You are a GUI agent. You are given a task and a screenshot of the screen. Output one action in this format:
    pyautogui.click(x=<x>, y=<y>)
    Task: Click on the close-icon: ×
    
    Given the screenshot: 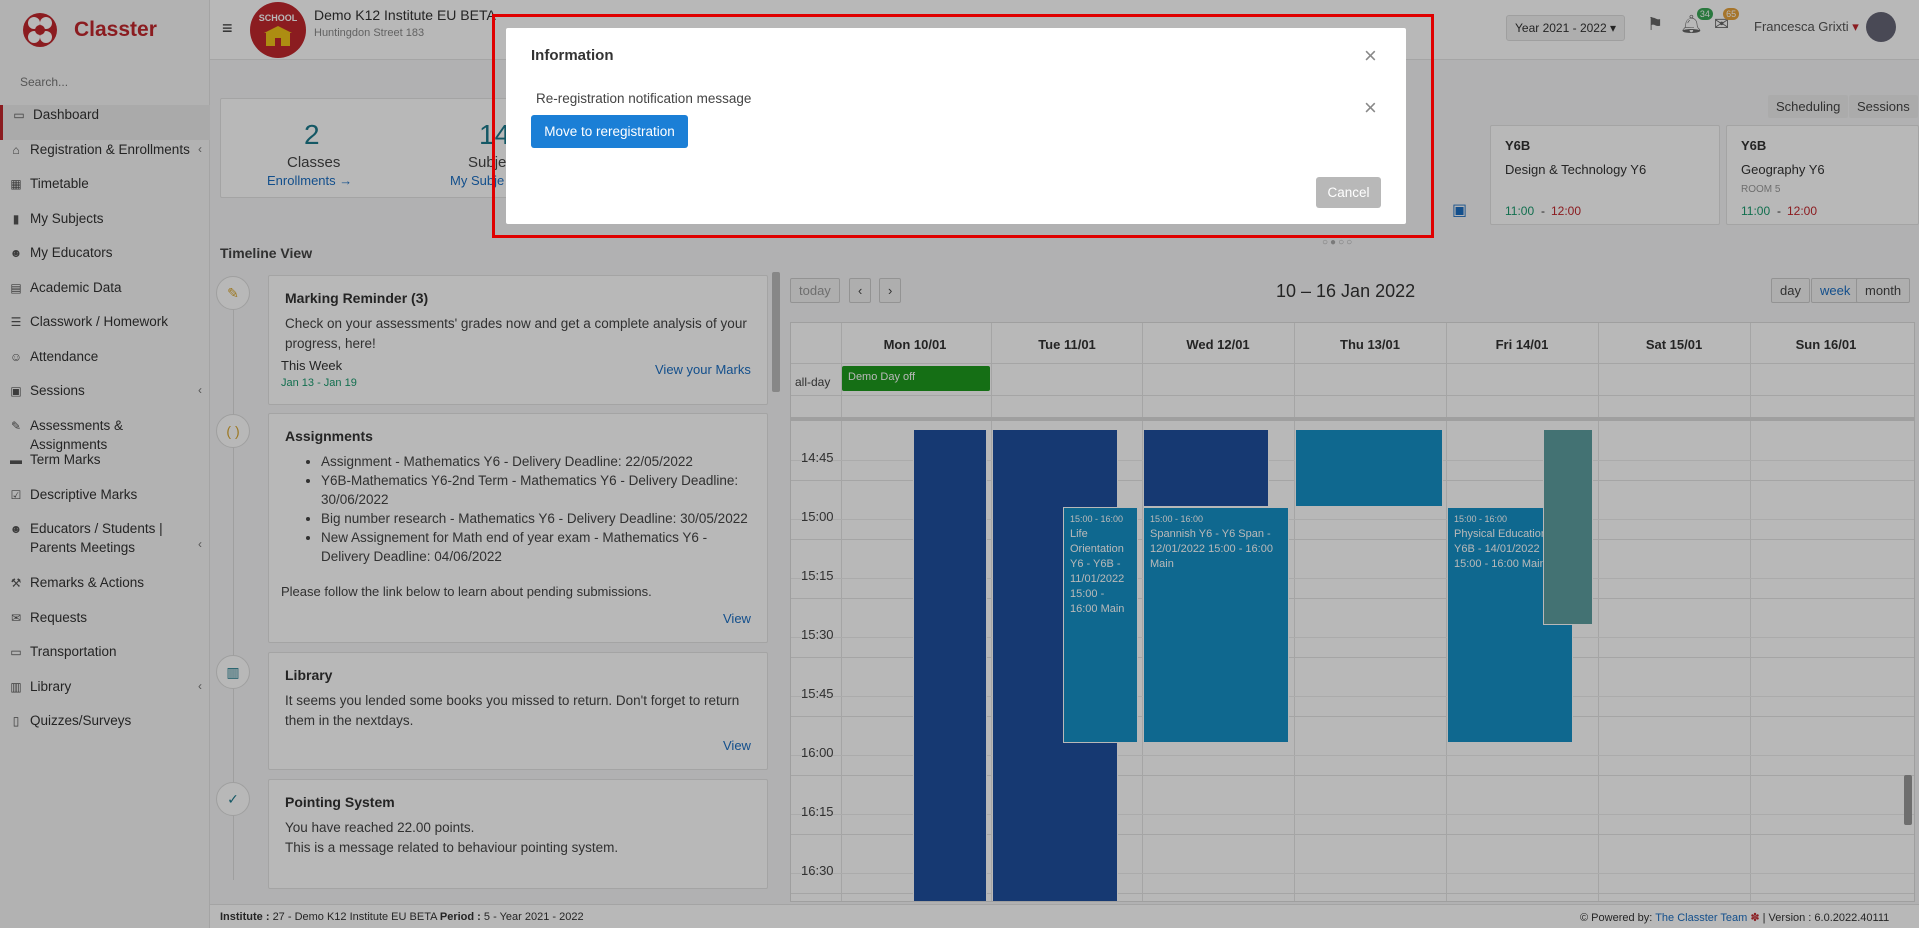 What is the action you would take?
    pyautogui.click(x=1370, y=56)
    